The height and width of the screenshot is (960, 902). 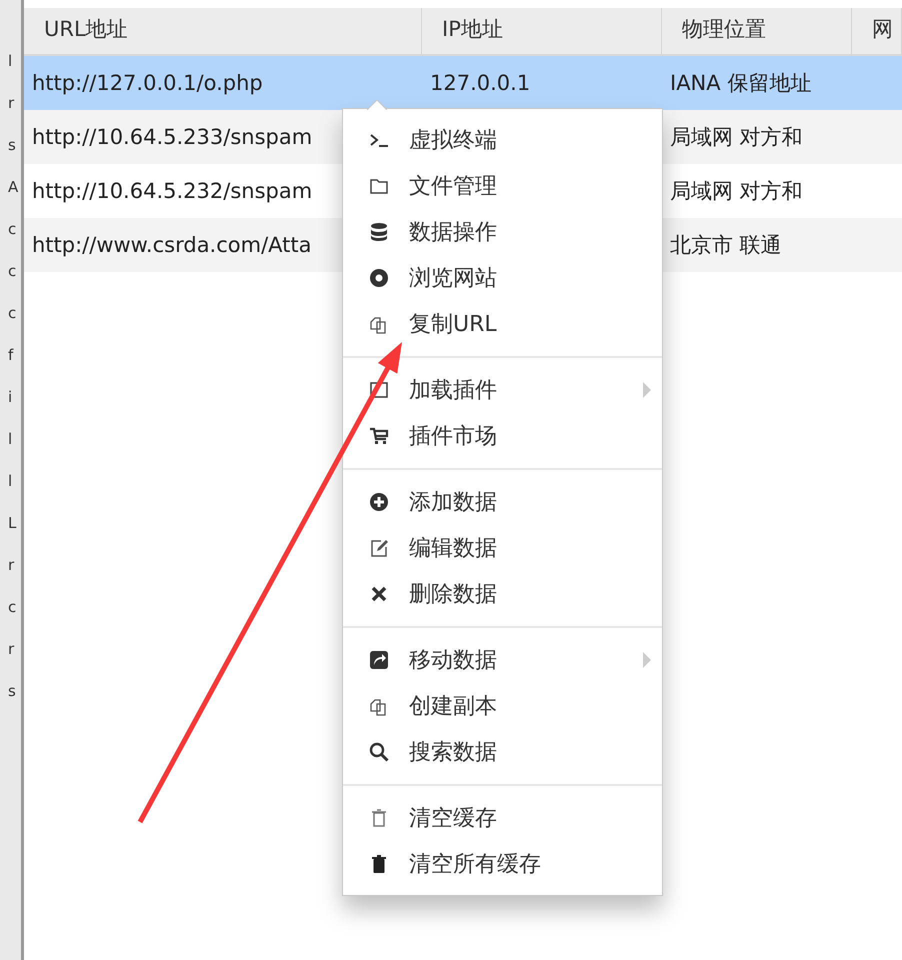 I want to click on table-cell: http://10.64.5.232/snspam, so click(x=172, y=191).